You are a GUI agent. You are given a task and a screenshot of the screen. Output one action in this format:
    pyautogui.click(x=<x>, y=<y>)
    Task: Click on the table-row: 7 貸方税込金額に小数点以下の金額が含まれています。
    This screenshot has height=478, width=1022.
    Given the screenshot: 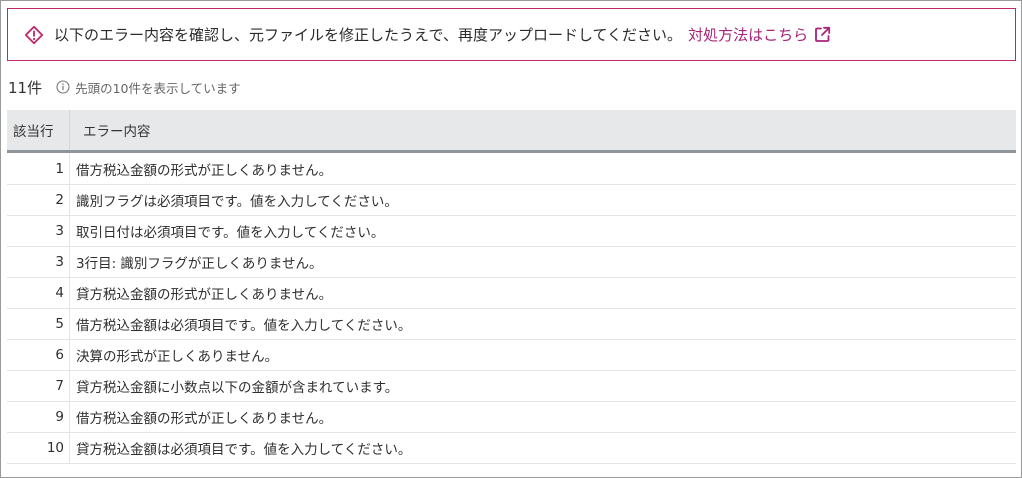 What is the action you would take?
    pyautogui.click(x=511, y=386)
    